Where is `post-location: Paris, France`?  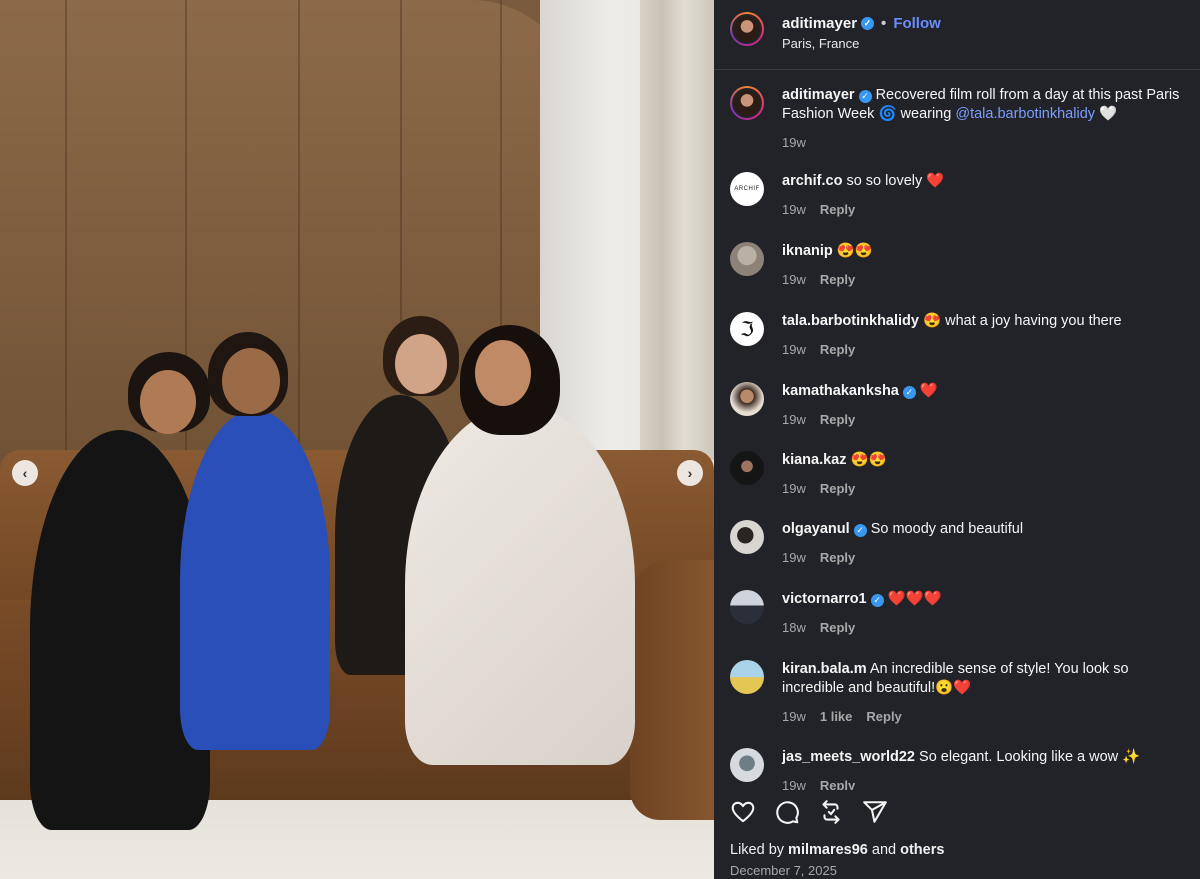 post-location: Paris, France is located at coordinates (861, 43).